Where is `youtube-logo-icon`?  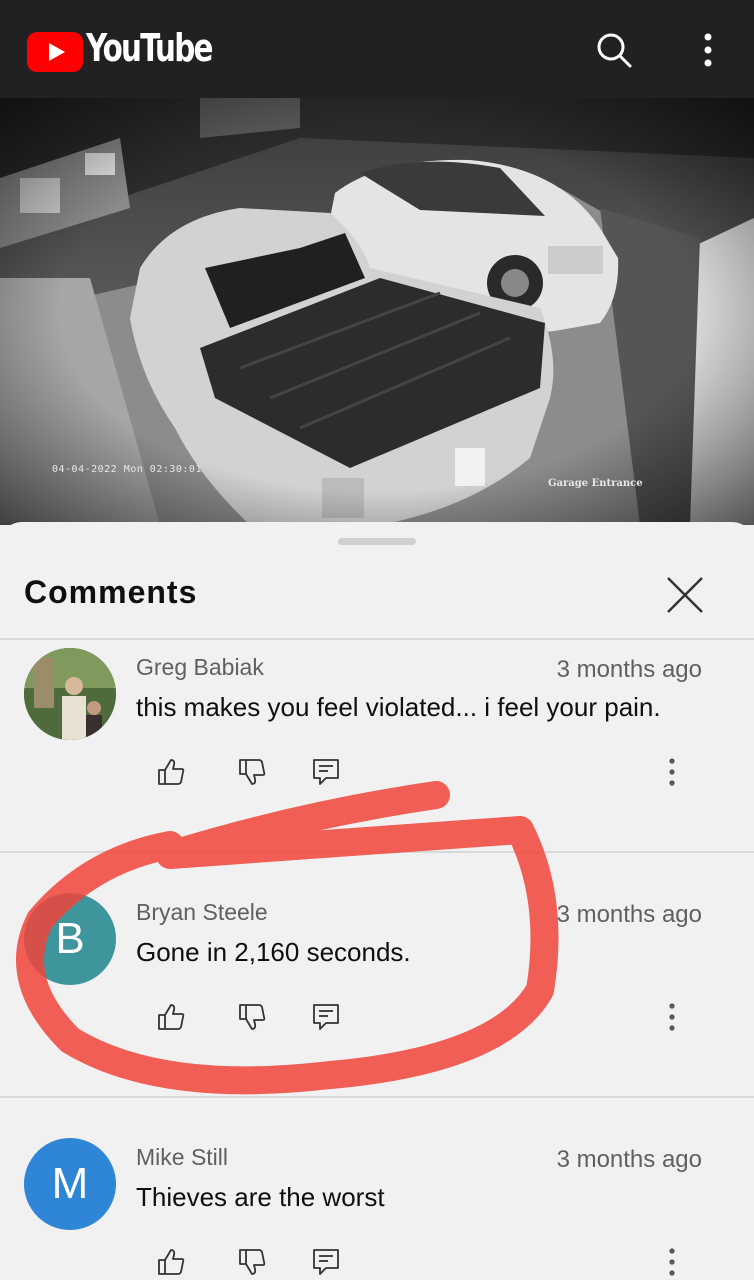
youtube-logo-icon is located at coordinates (55, 52).